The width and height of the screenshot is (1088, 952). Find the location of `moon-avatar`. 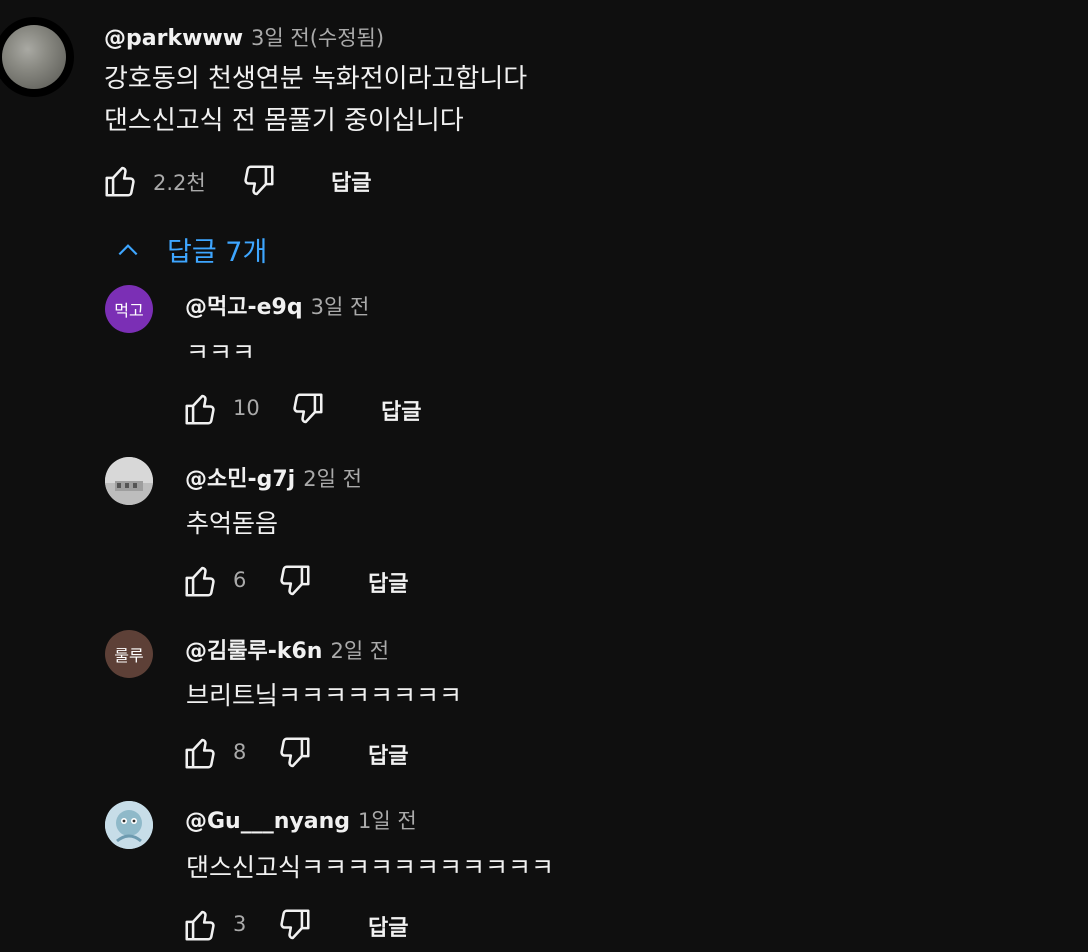

moon-avatar is located at coordinates (34, 57).